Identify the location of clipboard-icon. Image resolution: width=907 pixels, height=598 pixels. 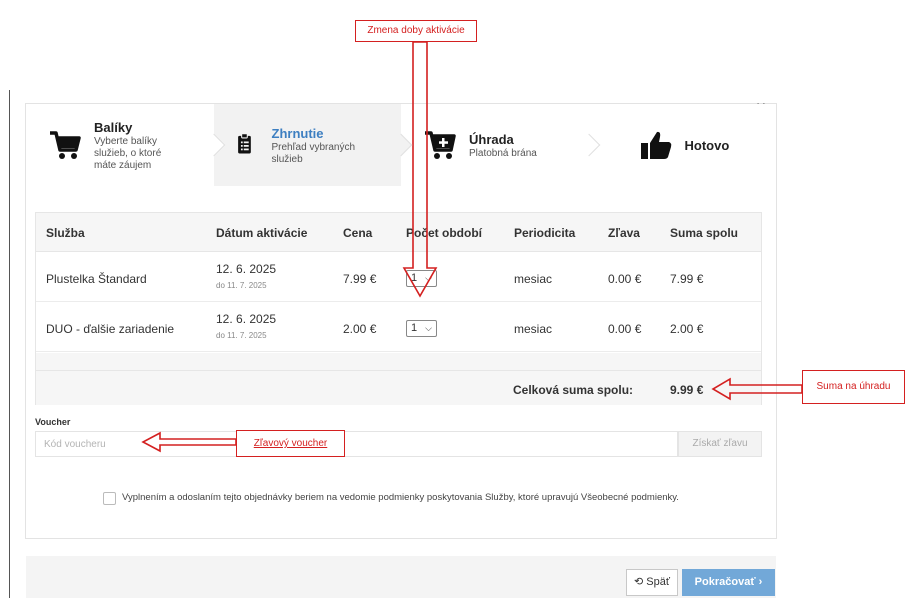
(244, 143).